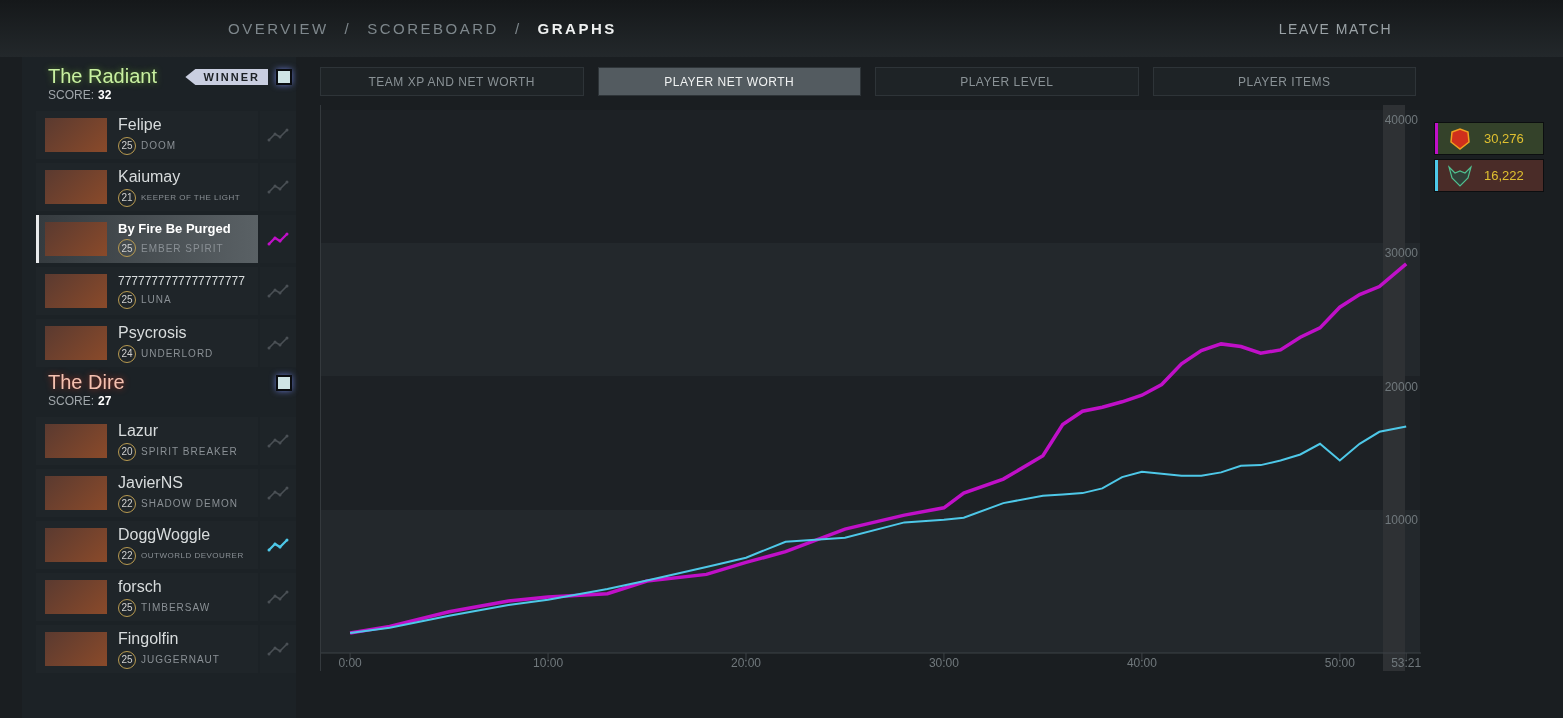  What do you see at coordinates (156, 299) in the screenshot?
I see `hero-name: LUNA` at bounding box center [156, 299].